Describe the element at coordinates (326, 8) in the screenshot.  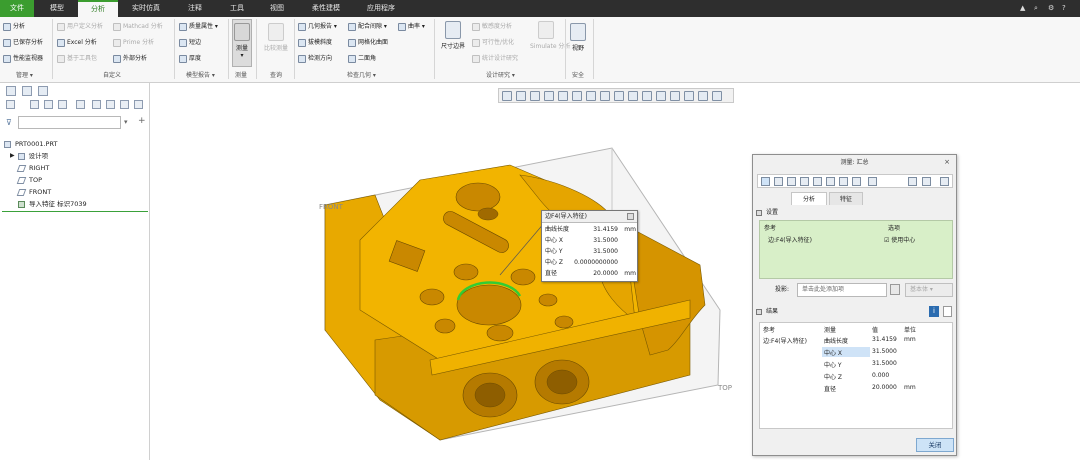
I see `tab-flexible-modeling: 柔性建模` at that location.